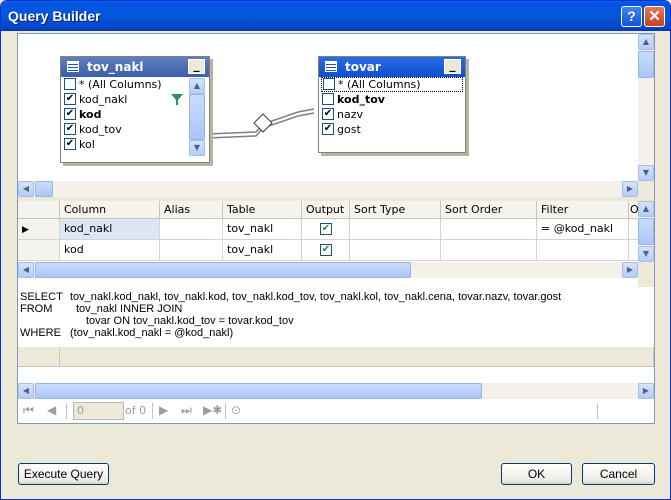 Image resolution: width=671 pixels, height=500 pixels. What do you see at coordinates (326, 210) in the screenshot?
I see `column-header: Output` at bounding box center [326, 210].